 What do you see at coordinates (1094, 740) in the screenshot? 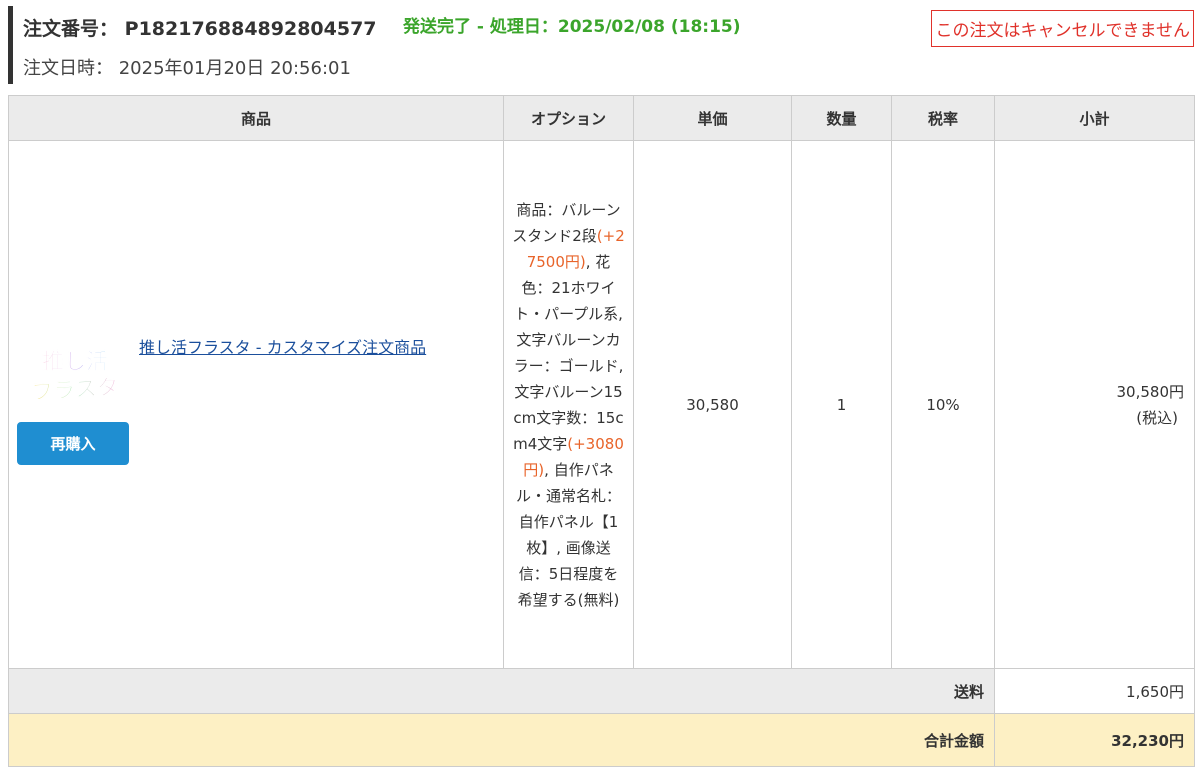
I see `total-value: 32,230円` at bounding box center [1094, 740].